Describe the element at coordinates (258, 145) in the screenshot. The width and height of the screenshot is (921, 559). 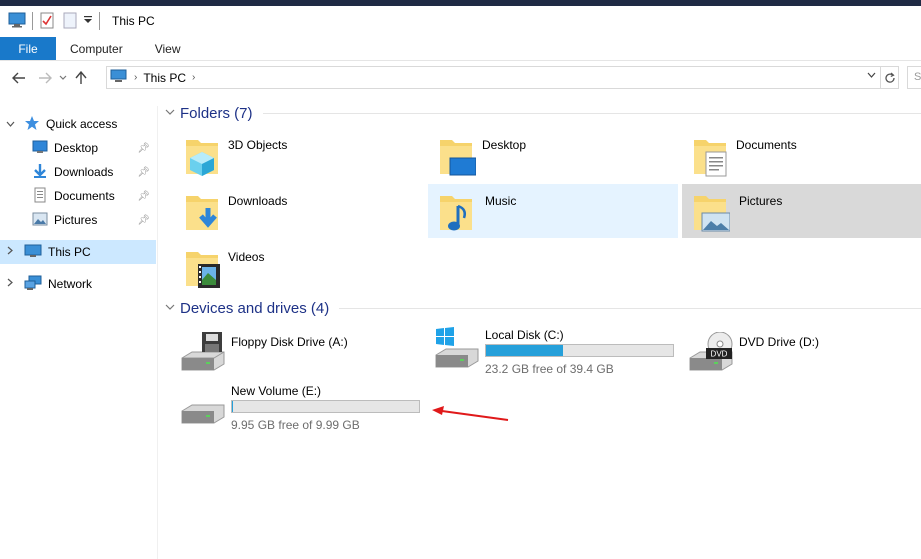
I see `folder-name: 3D Objects` at that location.